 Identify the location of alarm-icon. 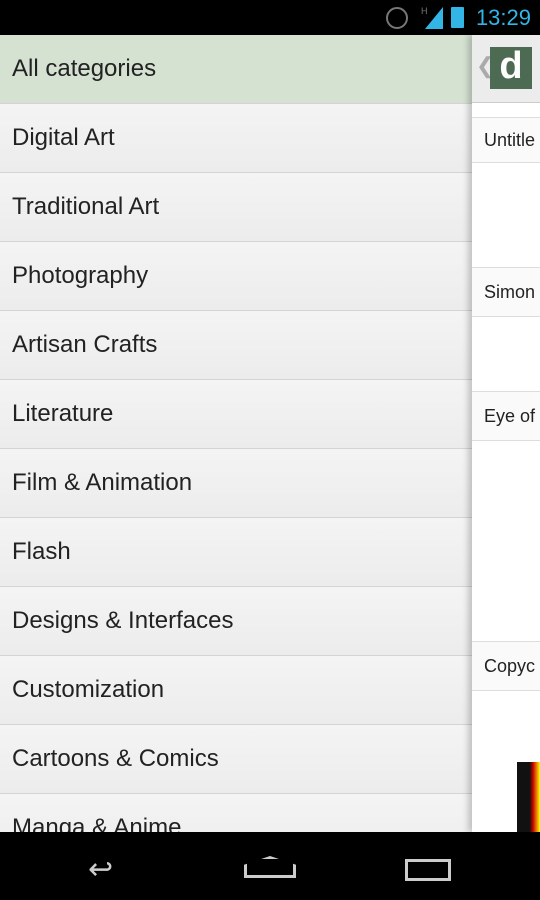
(397, 18).